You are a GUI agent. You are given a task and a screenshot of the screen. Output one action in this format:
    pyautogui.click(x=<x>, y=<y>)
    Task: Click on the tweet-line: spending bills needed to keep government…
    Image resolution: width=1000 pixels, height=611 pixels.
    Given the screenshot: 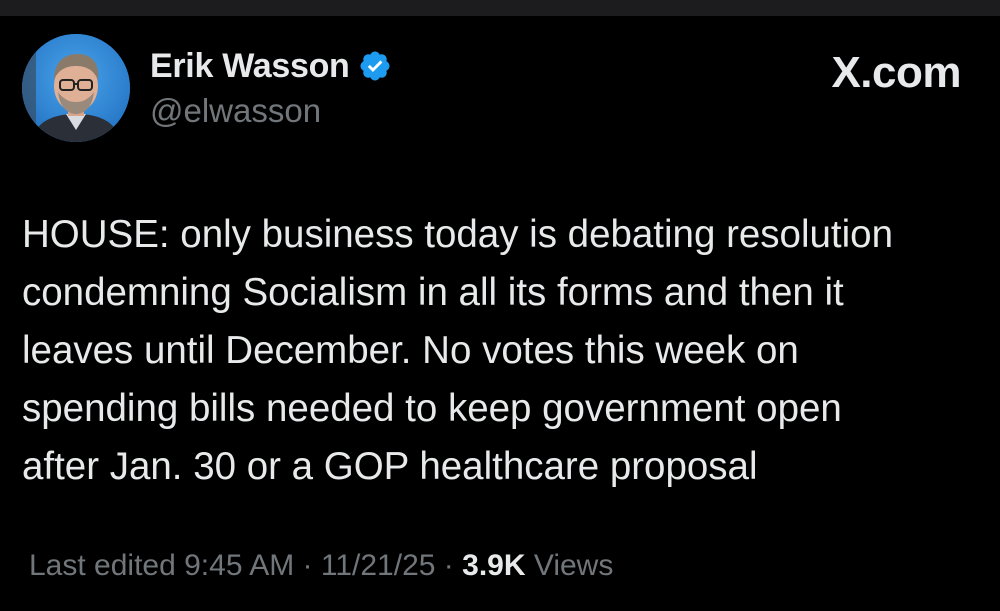 What is the action you would take?
    pyautogui.click(x=432, y=408)
    